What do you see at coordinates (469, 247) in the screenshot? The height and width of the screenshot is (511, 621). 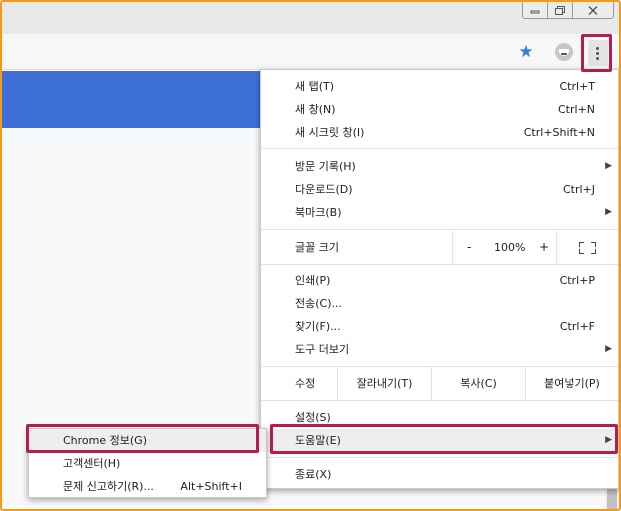 I see `zoom-out-button: -` at bounding box center [469, 247].